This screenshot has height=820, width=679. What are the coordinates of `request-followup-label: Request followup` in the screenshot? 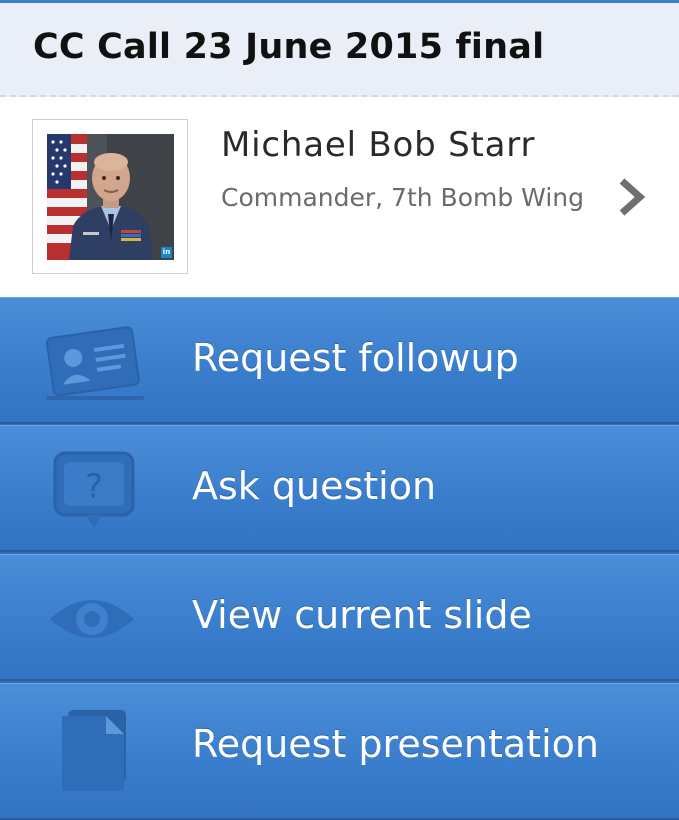 It's located at (355, 358).